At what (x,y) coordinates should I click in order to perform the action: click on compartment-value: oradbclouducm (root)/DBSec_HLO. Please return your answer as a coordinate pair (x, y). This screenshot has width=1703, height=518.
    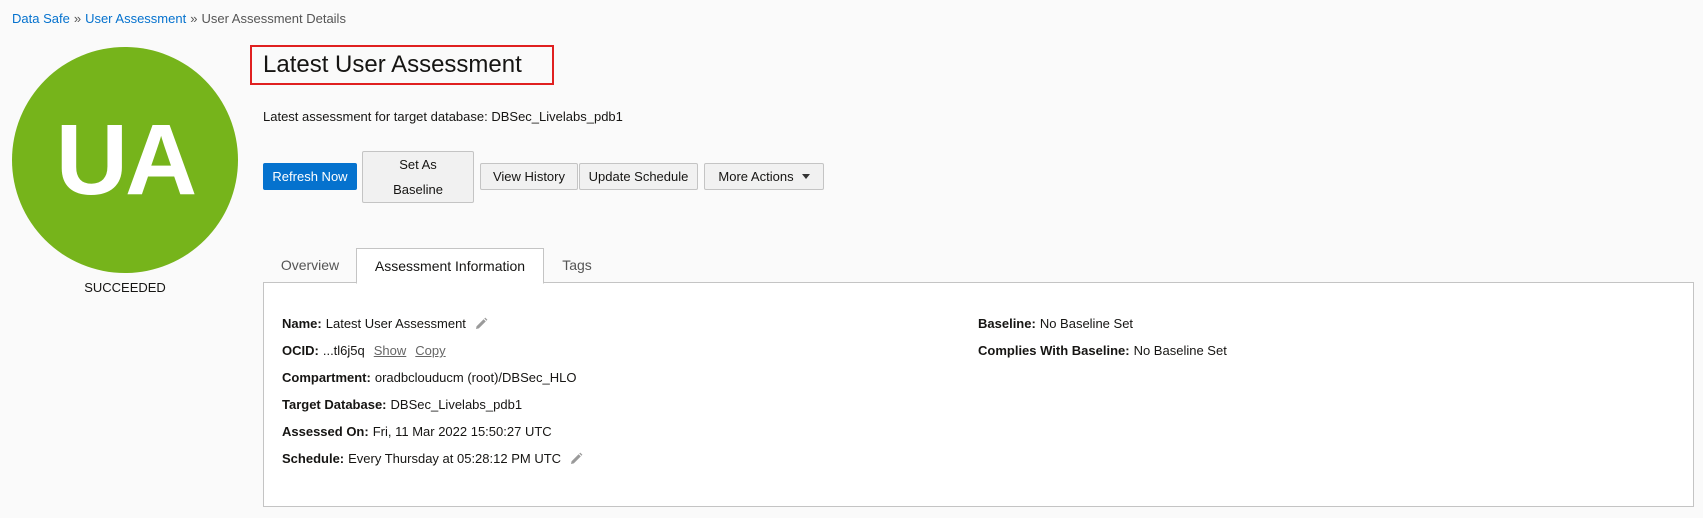
    Looking at the image, I should click on (475, 377).